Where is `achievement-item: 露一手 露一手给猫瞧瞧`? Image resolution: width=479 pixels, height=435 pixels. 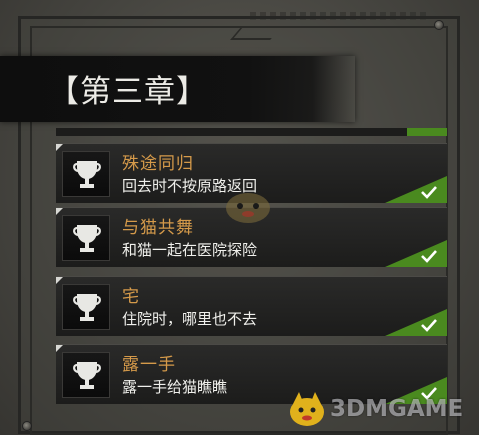 achievement-item: 露一手 露一手给猫瞧瞧 is located at coordinates (251, 374).